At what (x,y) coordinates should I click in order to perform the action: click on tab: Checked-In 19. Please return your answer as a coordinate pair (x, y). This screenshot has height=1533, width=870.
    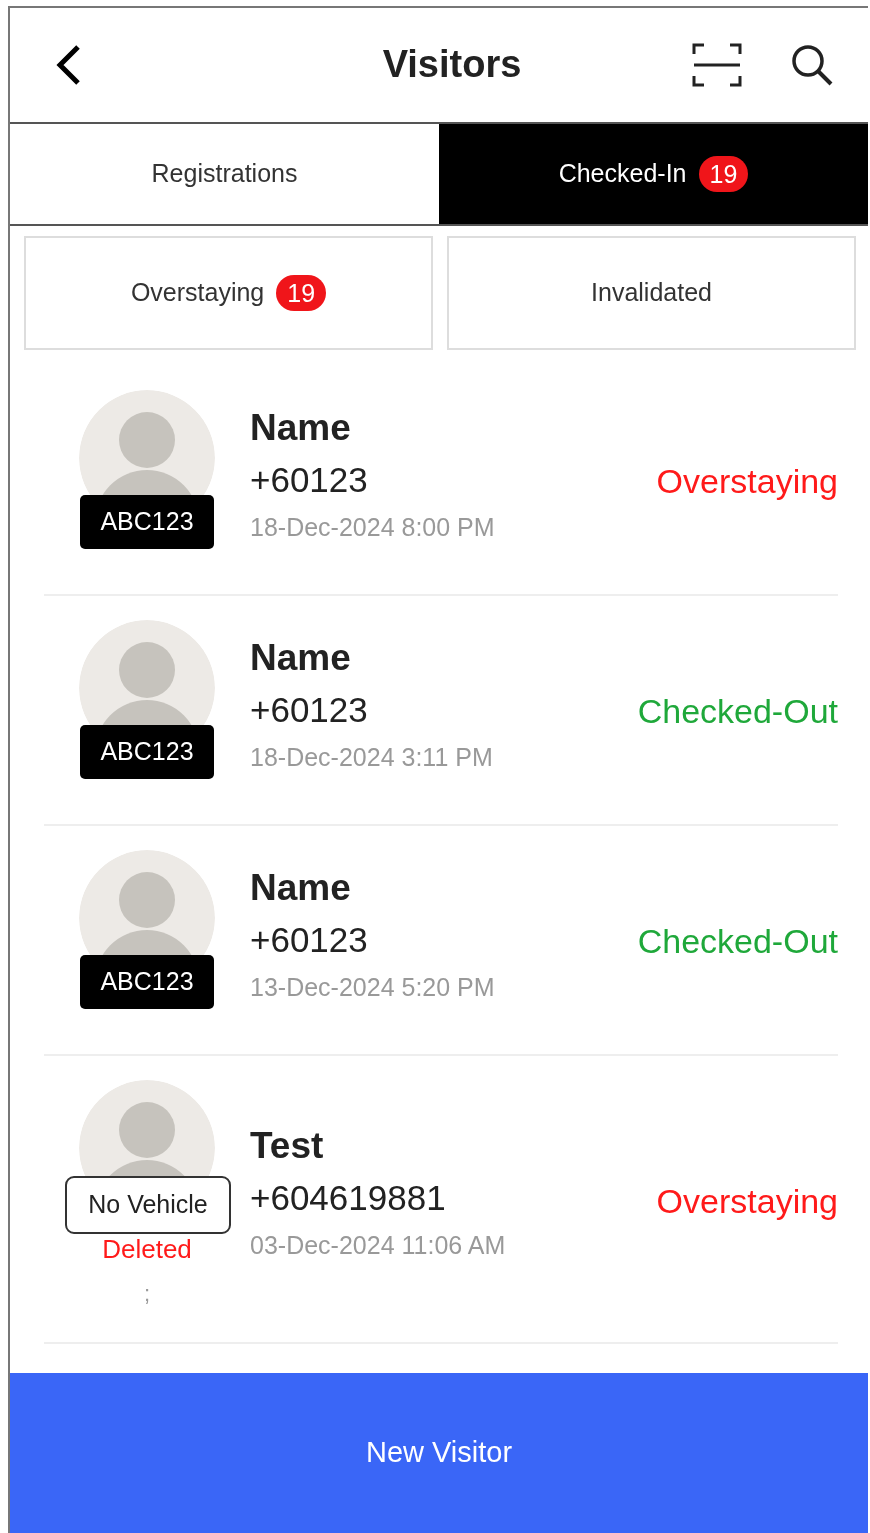
    Looking at the image, I should click on (653, 174).